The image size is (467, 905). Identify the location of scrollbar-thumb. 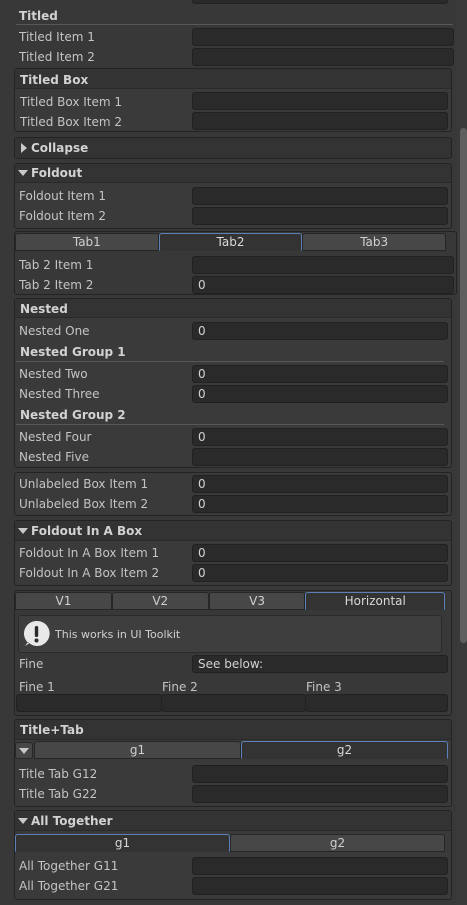
(463, 385).